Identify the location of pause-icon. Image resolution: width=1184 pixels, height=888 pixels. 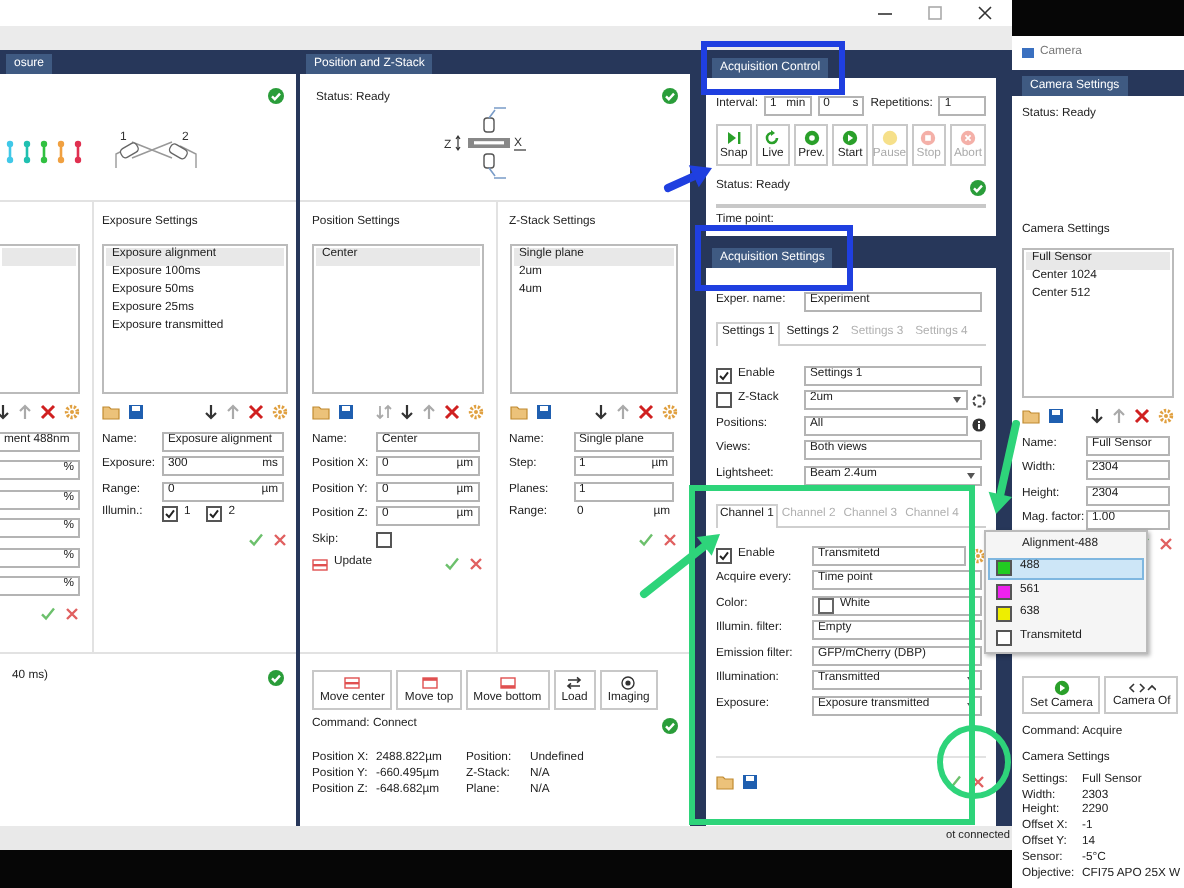
(889, 137).